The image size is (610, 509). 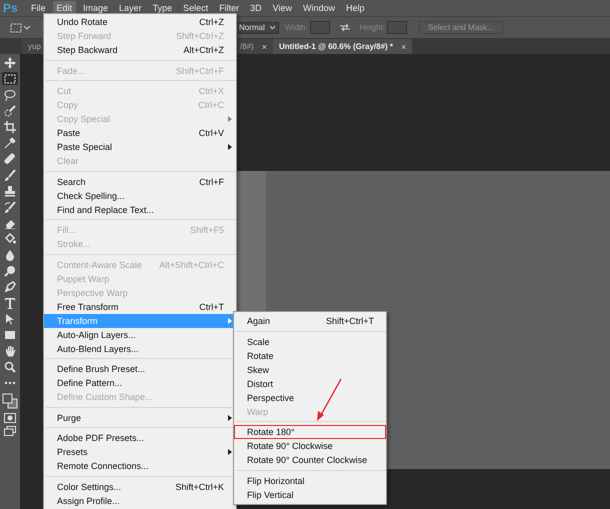 What do you see at coordinates (282, 8) in the screenshot?
I see `menu-title: View` at bounding box center [282, 8].